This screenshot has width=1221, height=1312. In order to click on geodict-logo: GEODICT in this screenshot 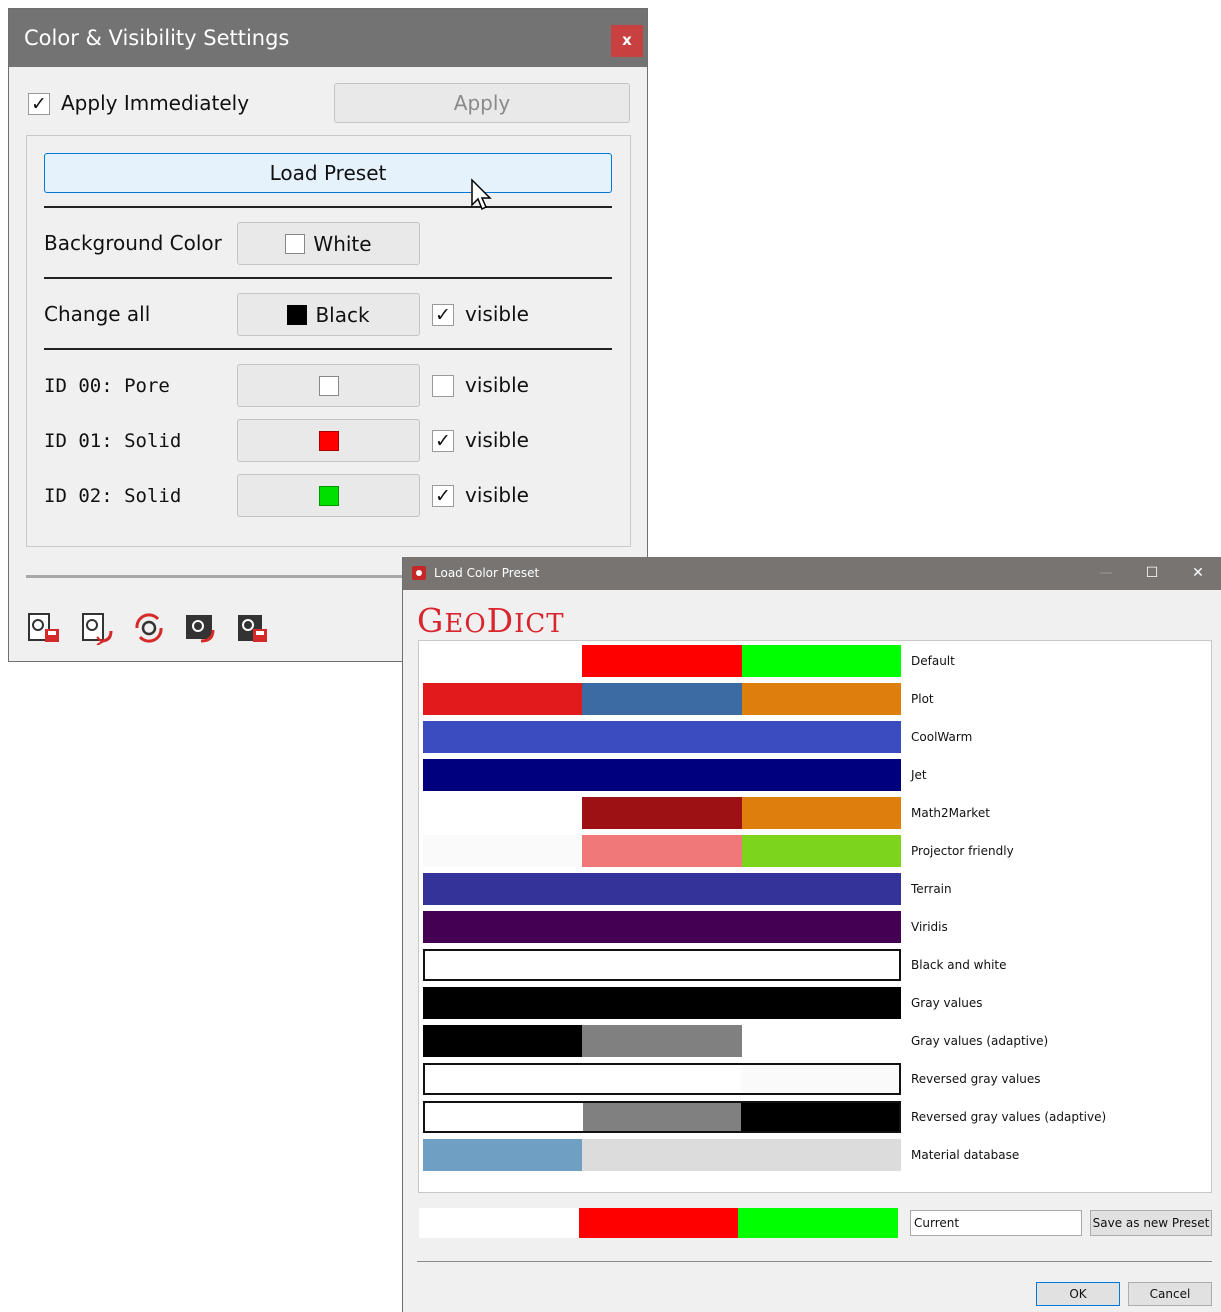, I will do `click(491, 620)`.